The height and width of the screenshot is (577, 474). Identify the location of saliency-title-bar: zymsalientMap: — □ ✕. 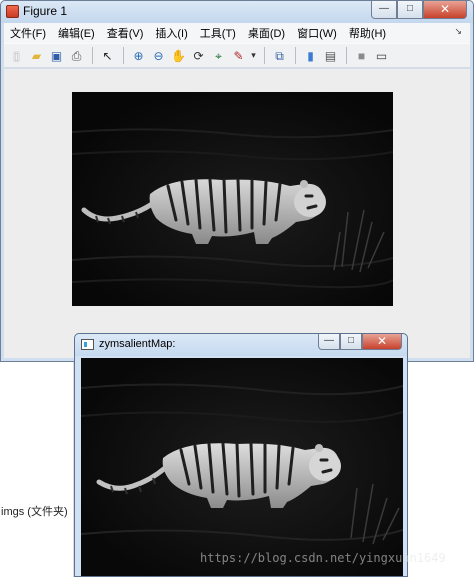
(241, 345).